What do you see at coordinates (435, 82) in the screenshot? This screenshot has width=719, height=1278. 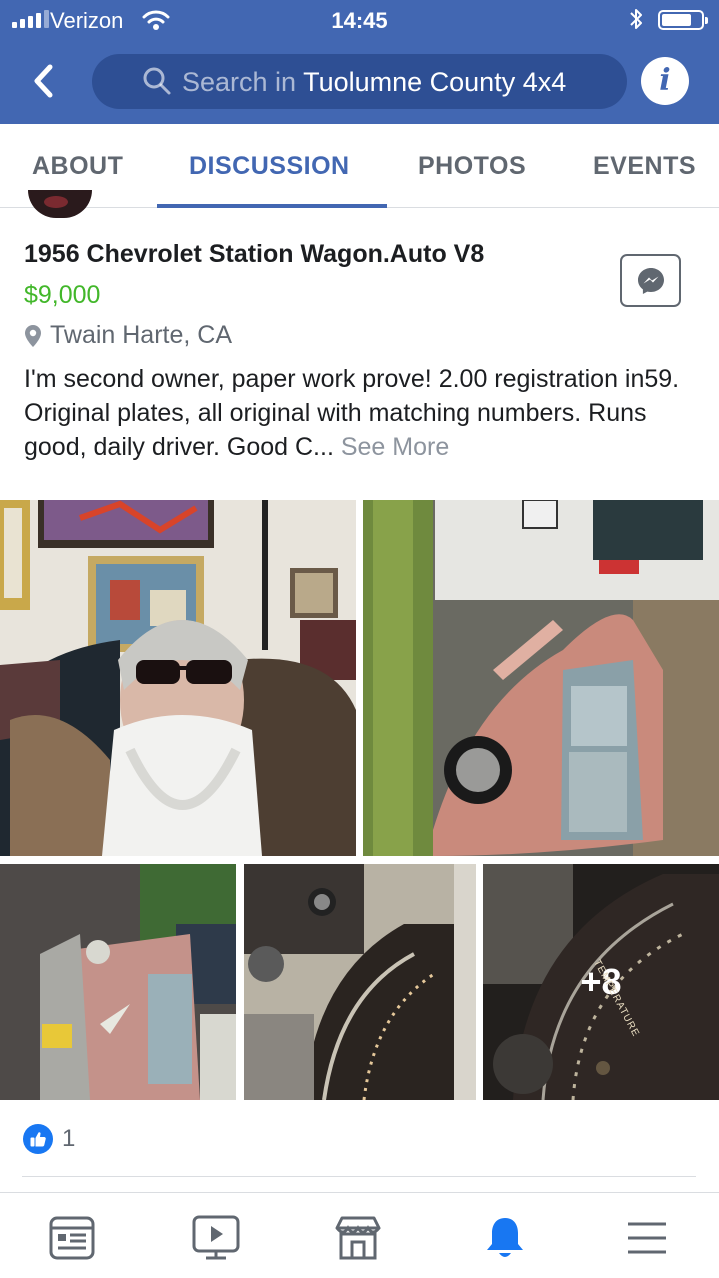 I see `search-group-name: Tuolumne County 4x4` at bounding box center [435, 82].